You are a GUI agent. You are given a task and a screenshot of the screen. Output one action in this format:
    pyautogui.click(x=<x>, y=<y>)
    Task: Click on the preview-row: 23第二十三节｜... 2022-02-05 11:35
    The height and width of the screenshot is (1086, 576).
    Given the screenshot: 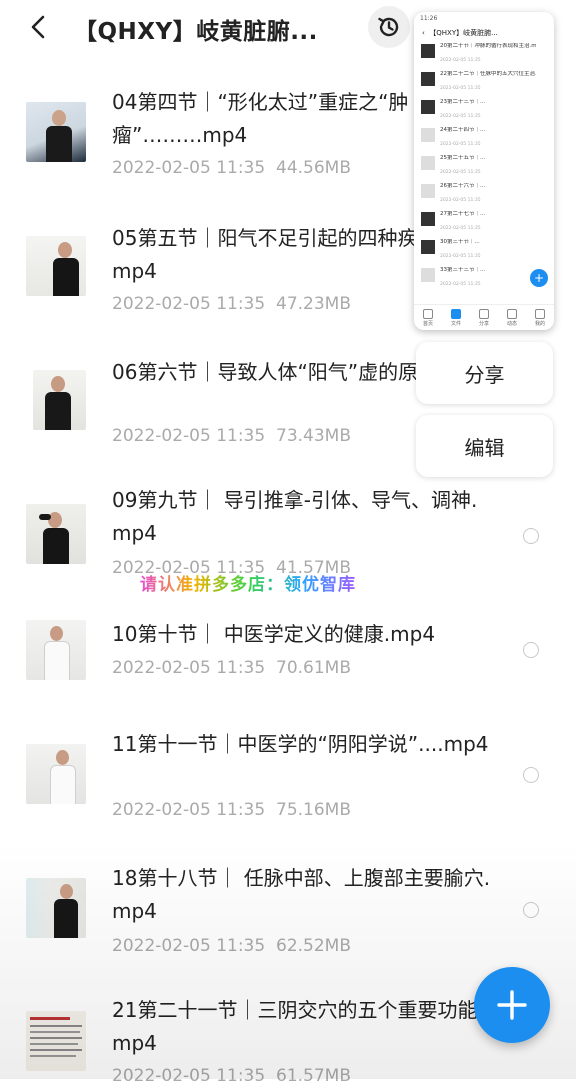 What is the action you would take?
    pyautogui.click(x=484, y=111)
    